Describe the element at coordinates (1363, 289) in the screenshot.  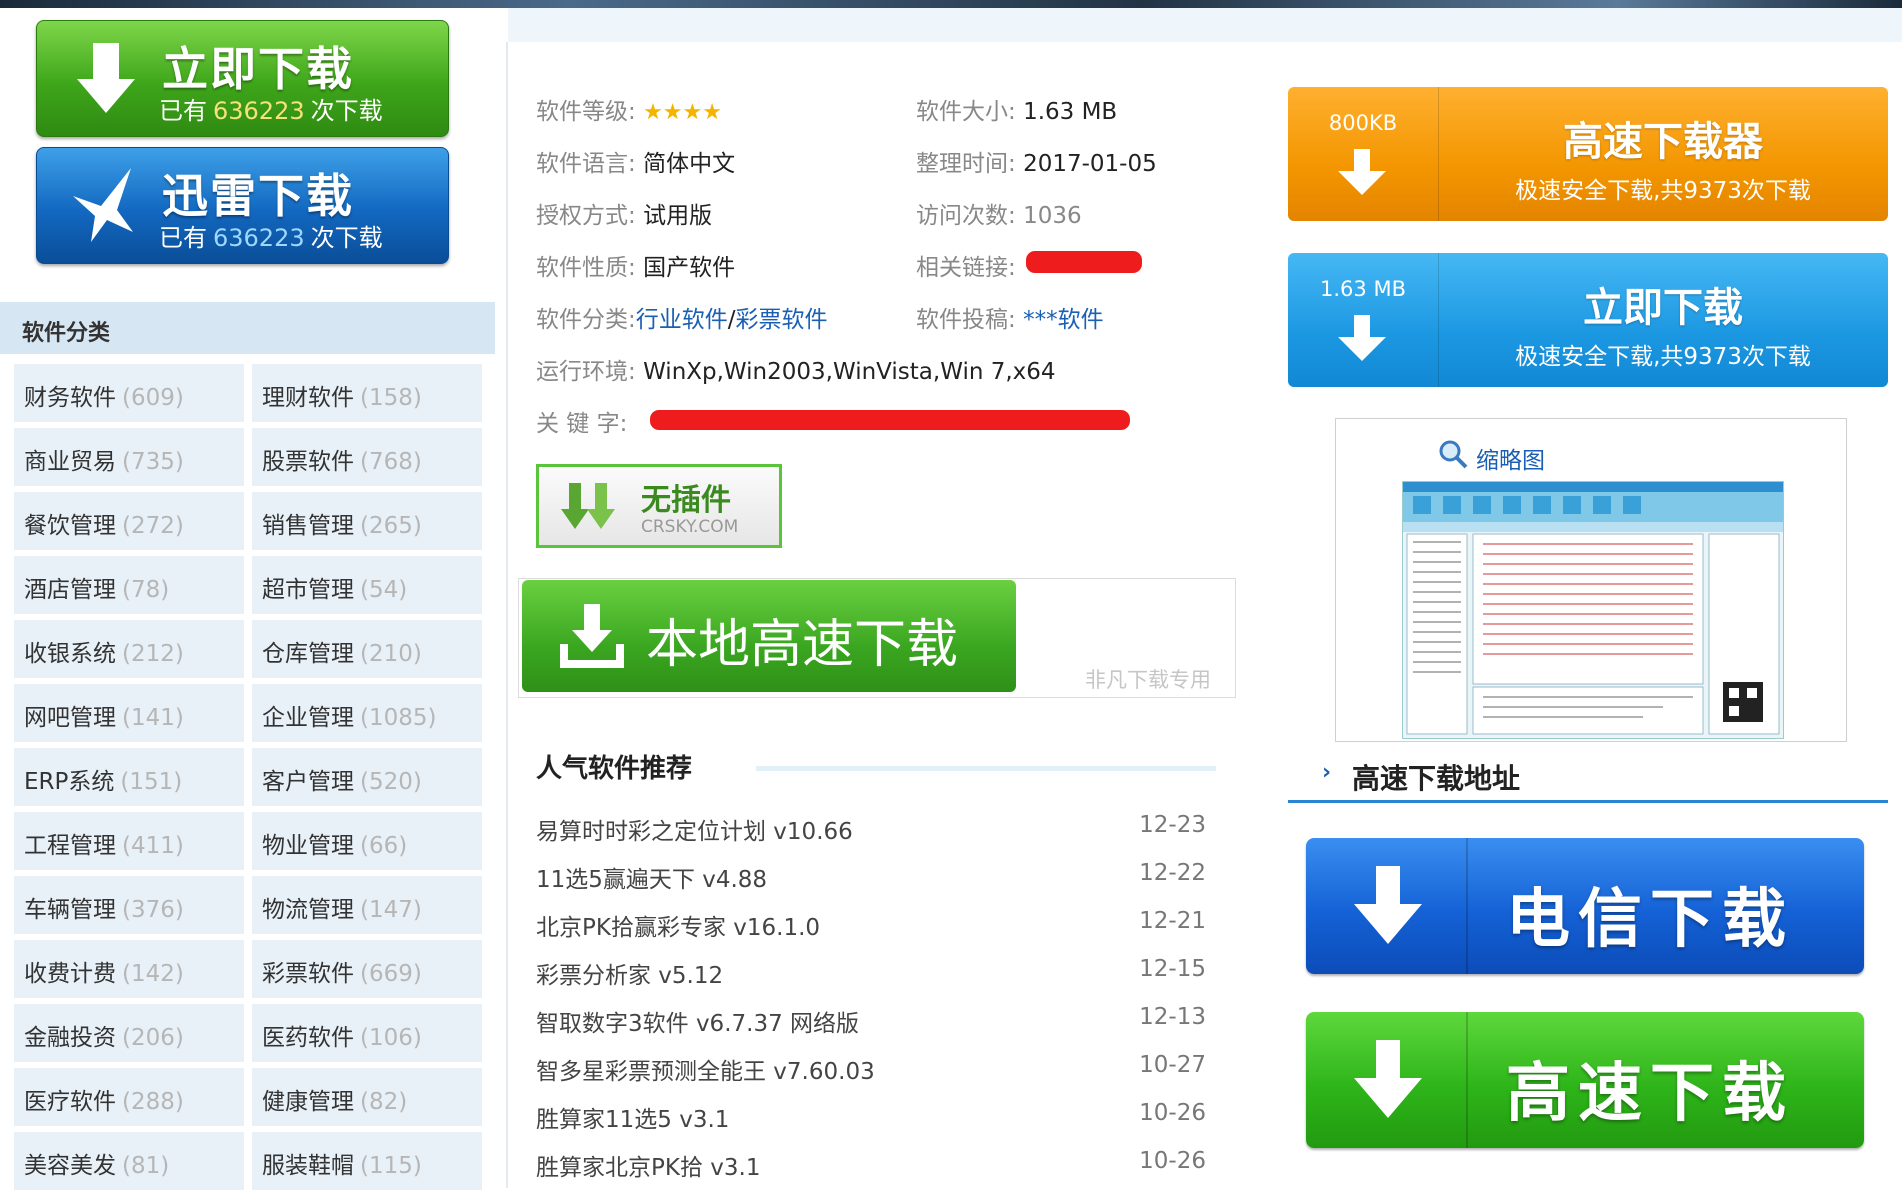
I see `instant-download-size: 1.63 MB` at that location.